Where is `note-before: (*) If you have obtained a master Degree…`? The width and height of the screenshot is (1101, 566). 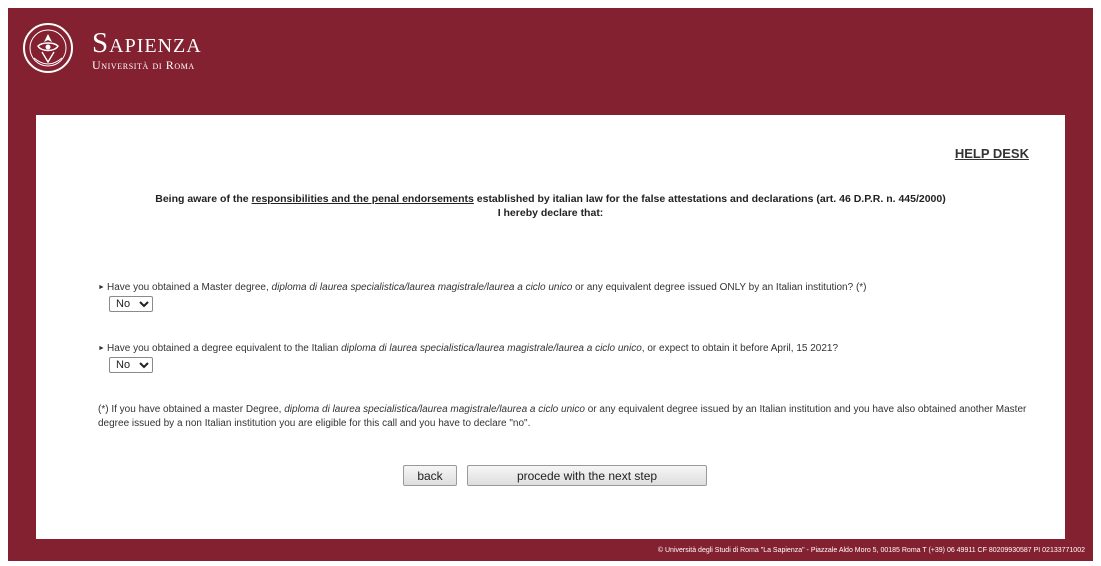
note-before: (*) If you have obtained a master Degree… is located at coordinates (191, 409).